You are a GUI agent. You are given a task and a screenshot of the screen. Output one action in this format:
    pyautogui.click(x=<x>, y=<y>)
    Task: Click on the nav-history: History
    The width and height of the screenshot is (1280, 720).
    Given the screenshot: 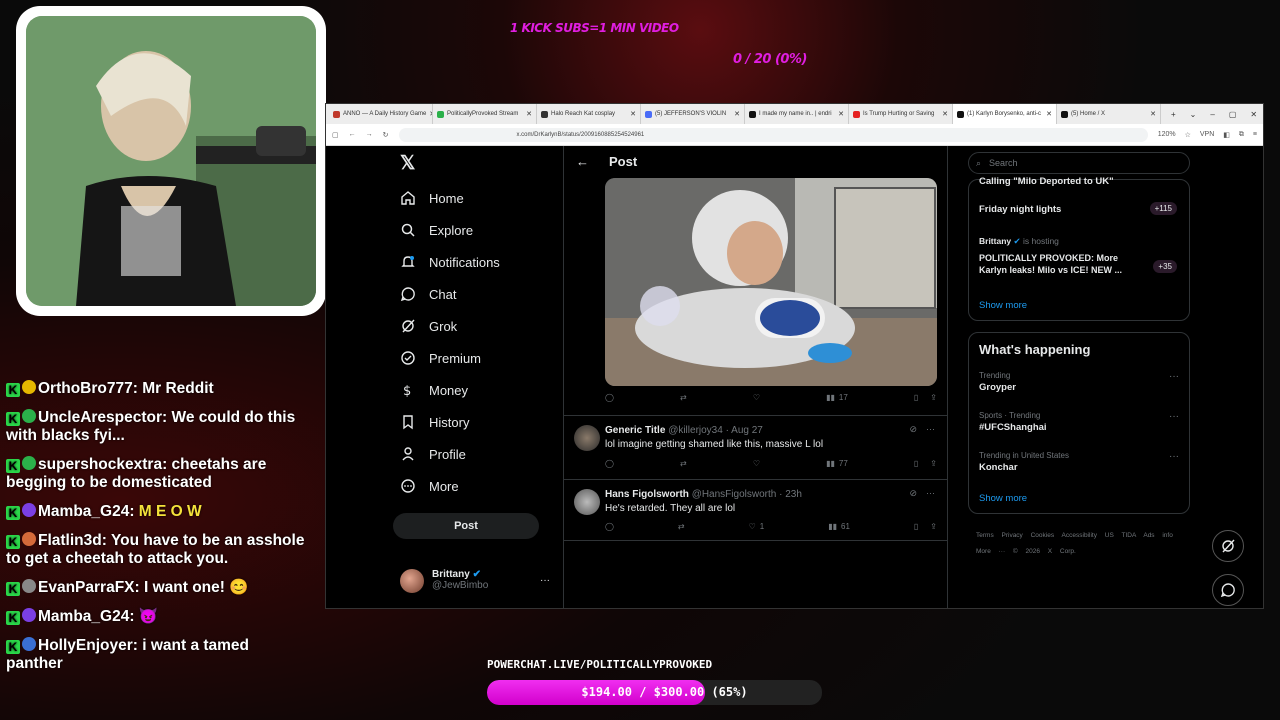 What is the action you would take?
    pyautogui.click(x=434, y=422)
    